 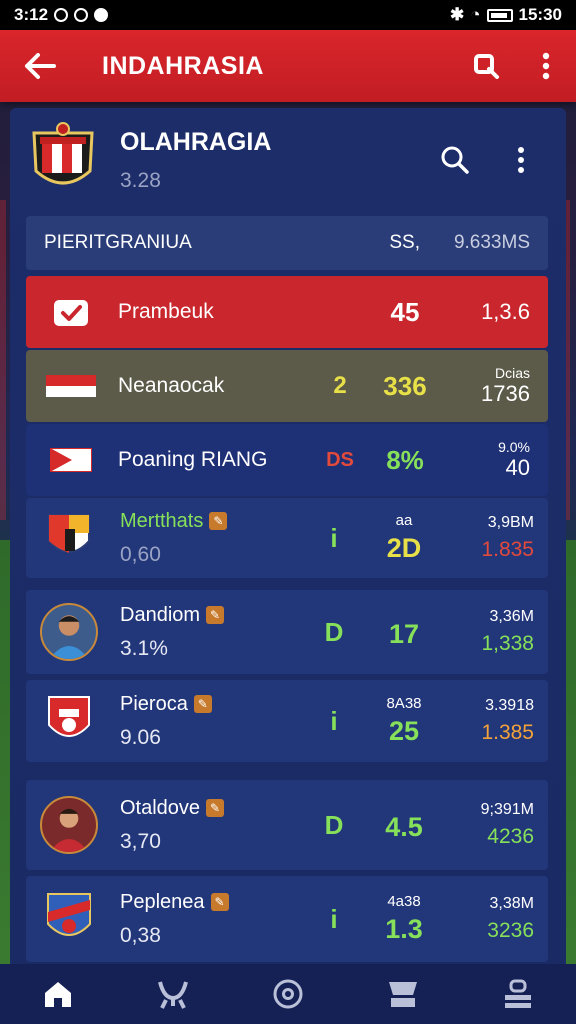 What do you see at coordinates (118, 242) in the screenshot?
I see `table-header-label: PIERITGRANIUA` at bounding box center [118, 242].